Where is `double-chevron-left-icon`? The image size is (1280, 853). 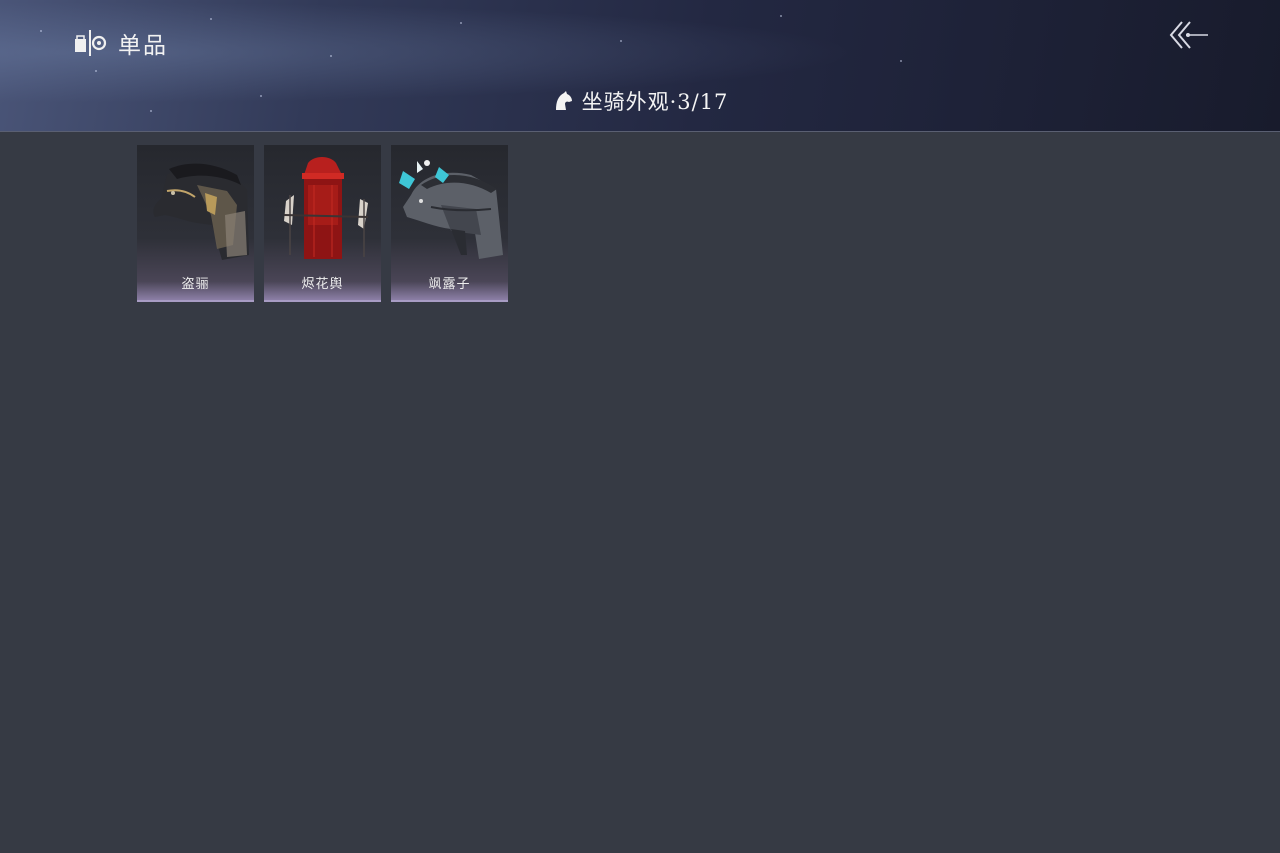
double-chevron-left-icon is located at coordinates (1188, 35).